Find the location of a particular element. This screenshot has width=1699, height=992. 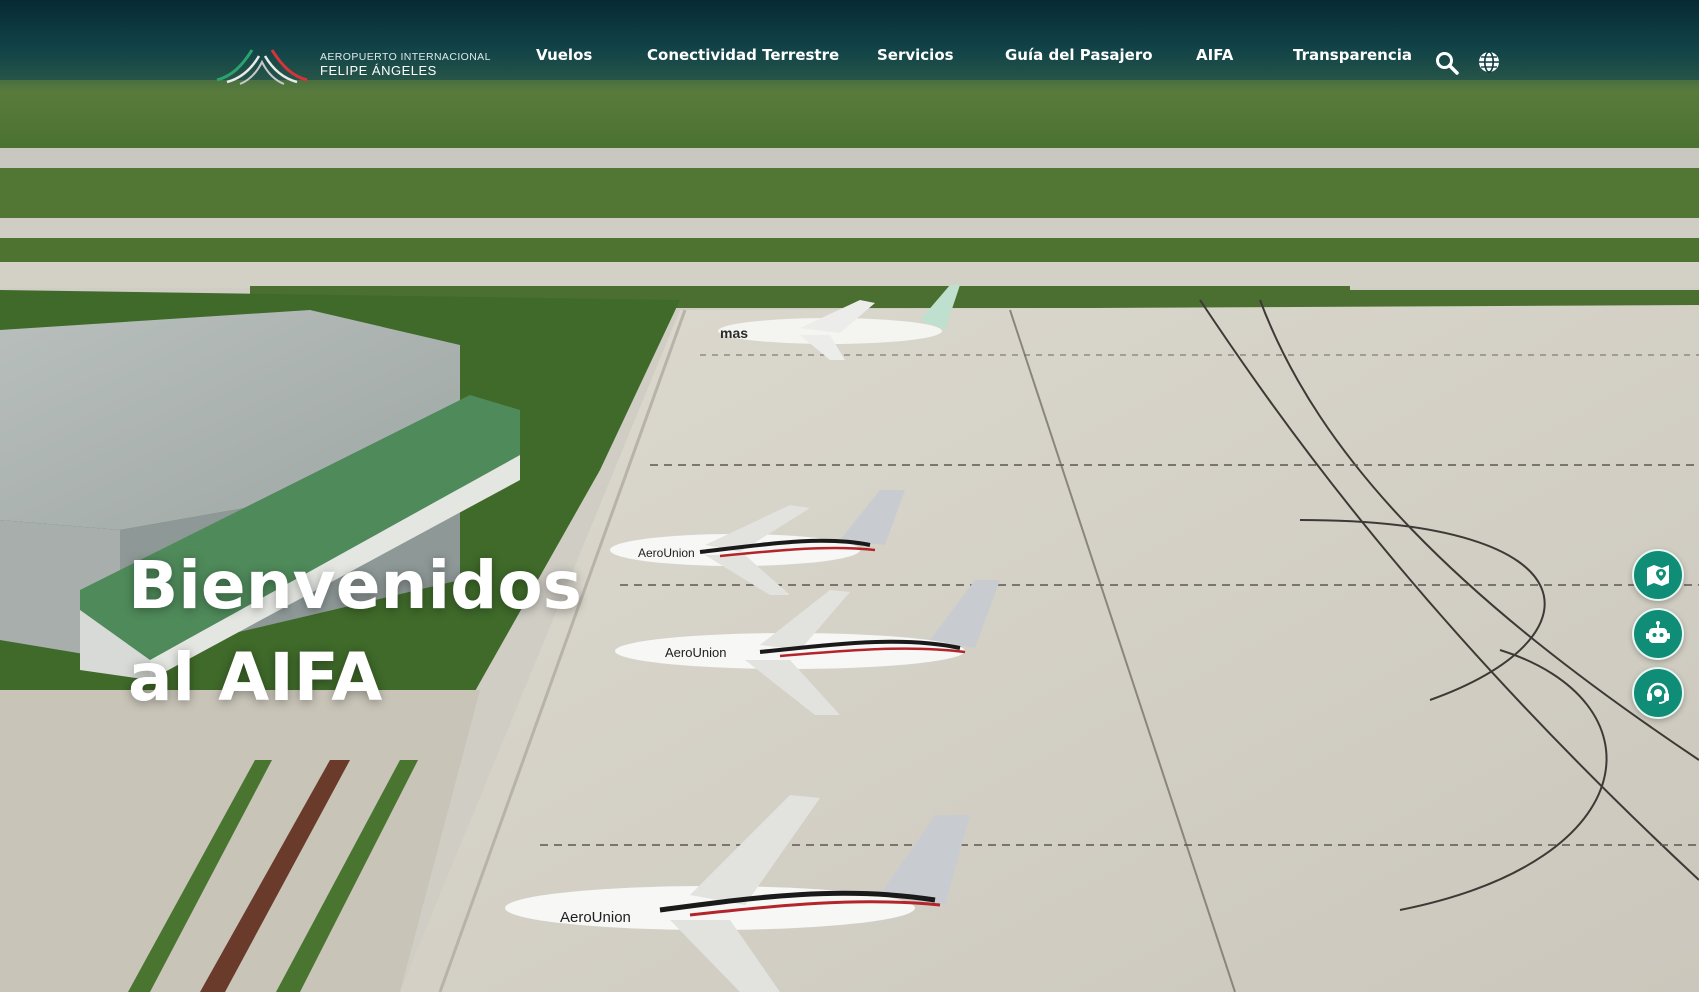

aifa-logo: AEROPUERTO INTERNACIONAL FELIPE ÁNGELES is located at coordinates (351, 66).